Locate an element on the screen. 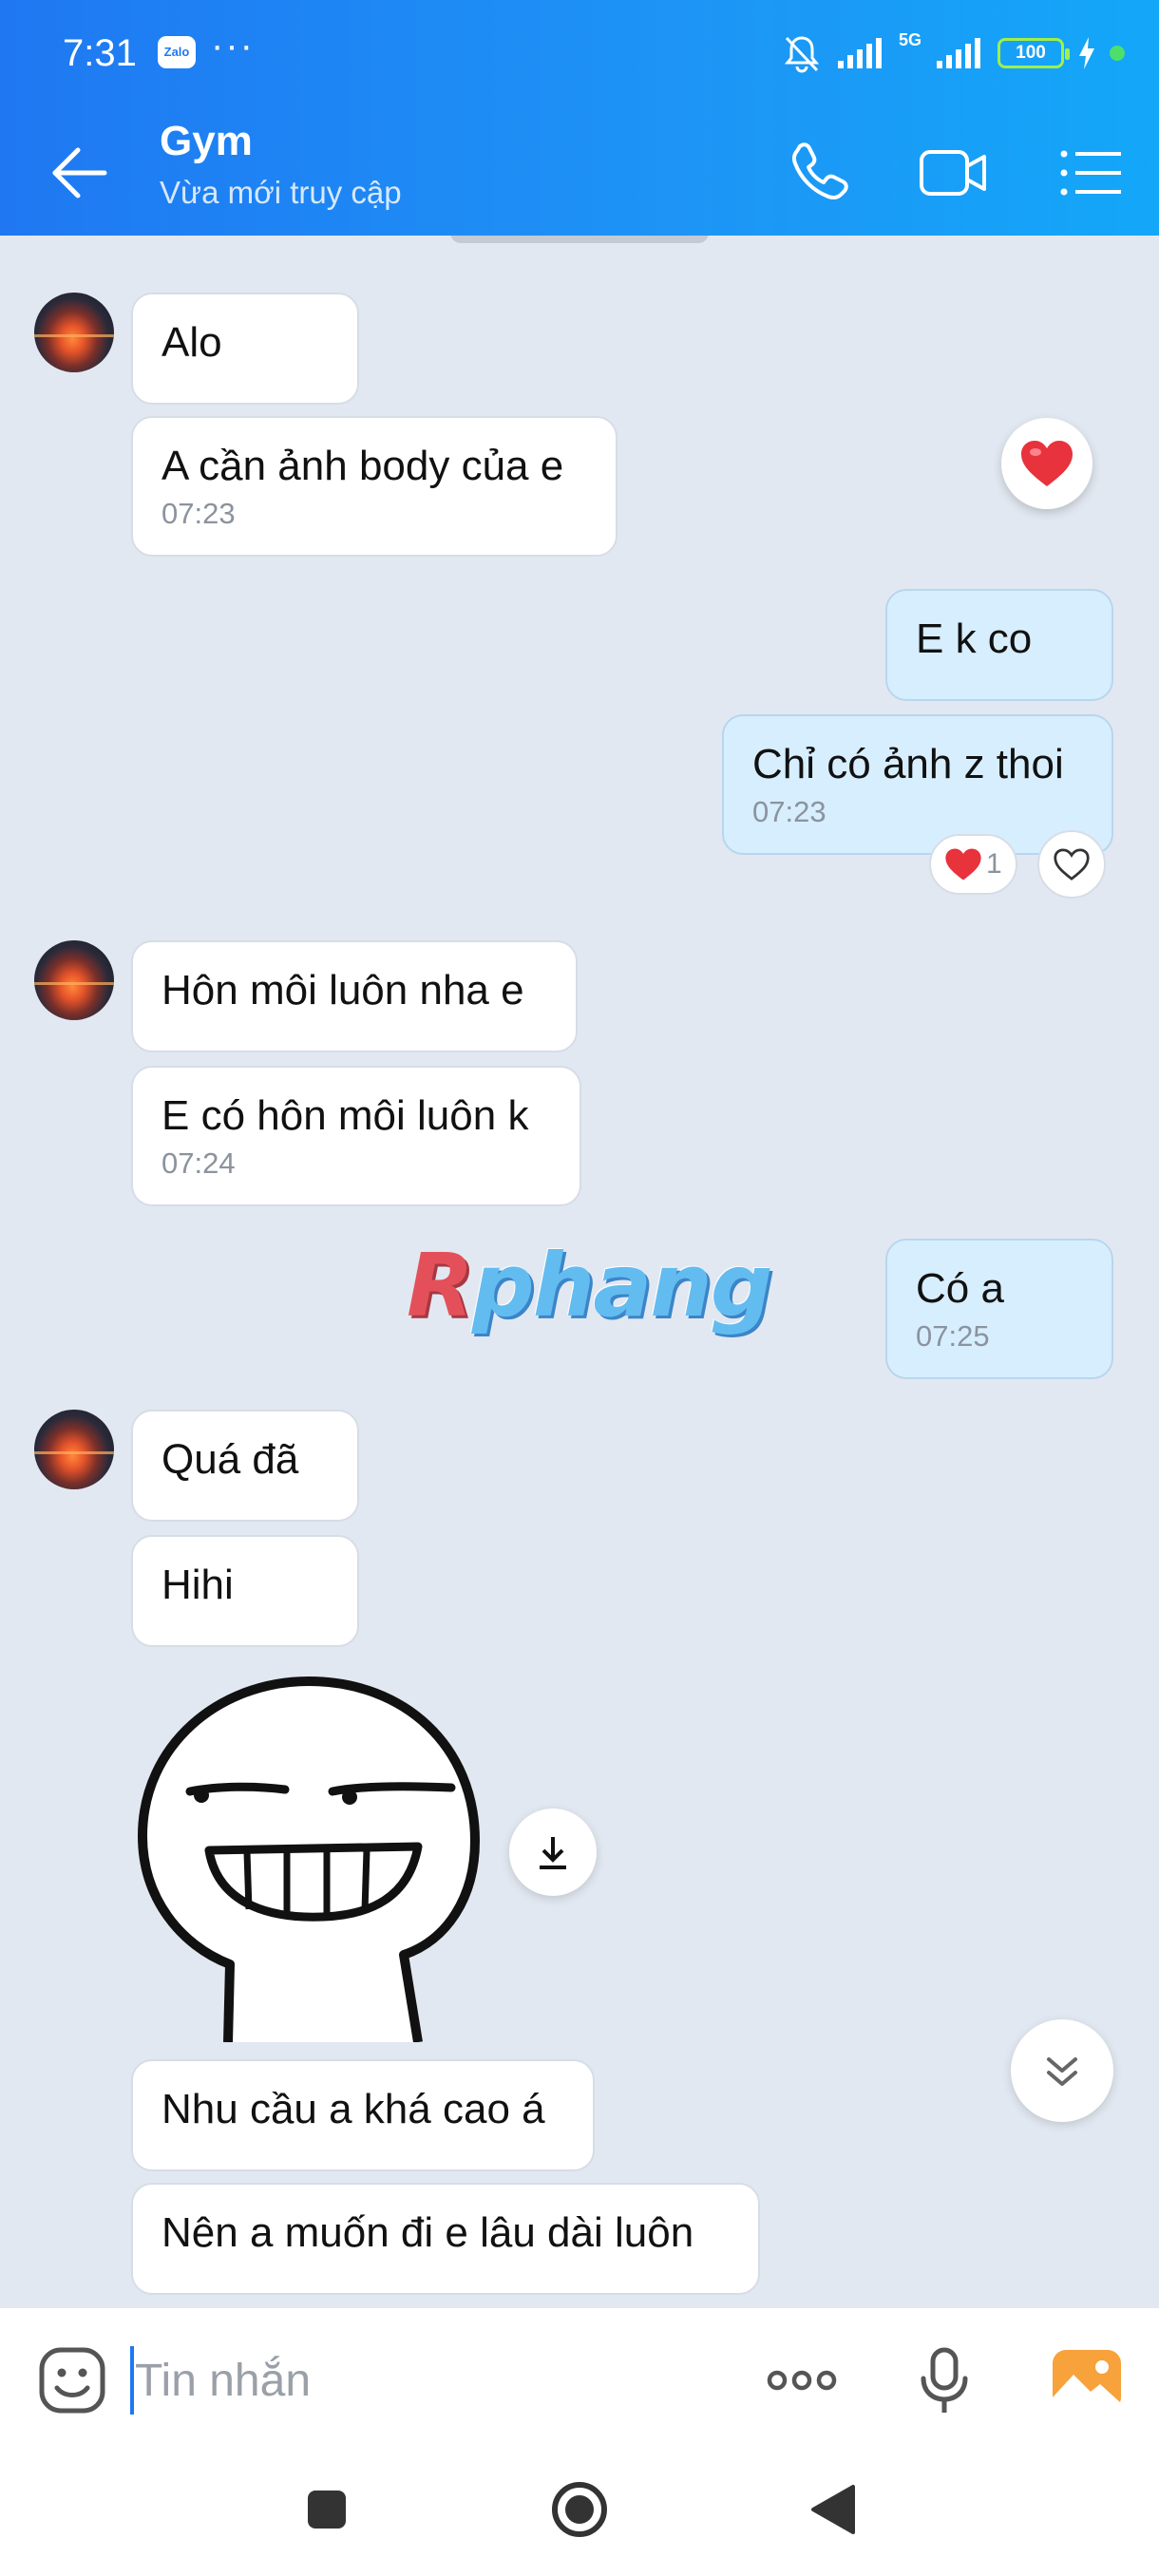 The height and width of the screenshot is (2576, 1159). back-arrow-icon is located at coordinates (80, 173).